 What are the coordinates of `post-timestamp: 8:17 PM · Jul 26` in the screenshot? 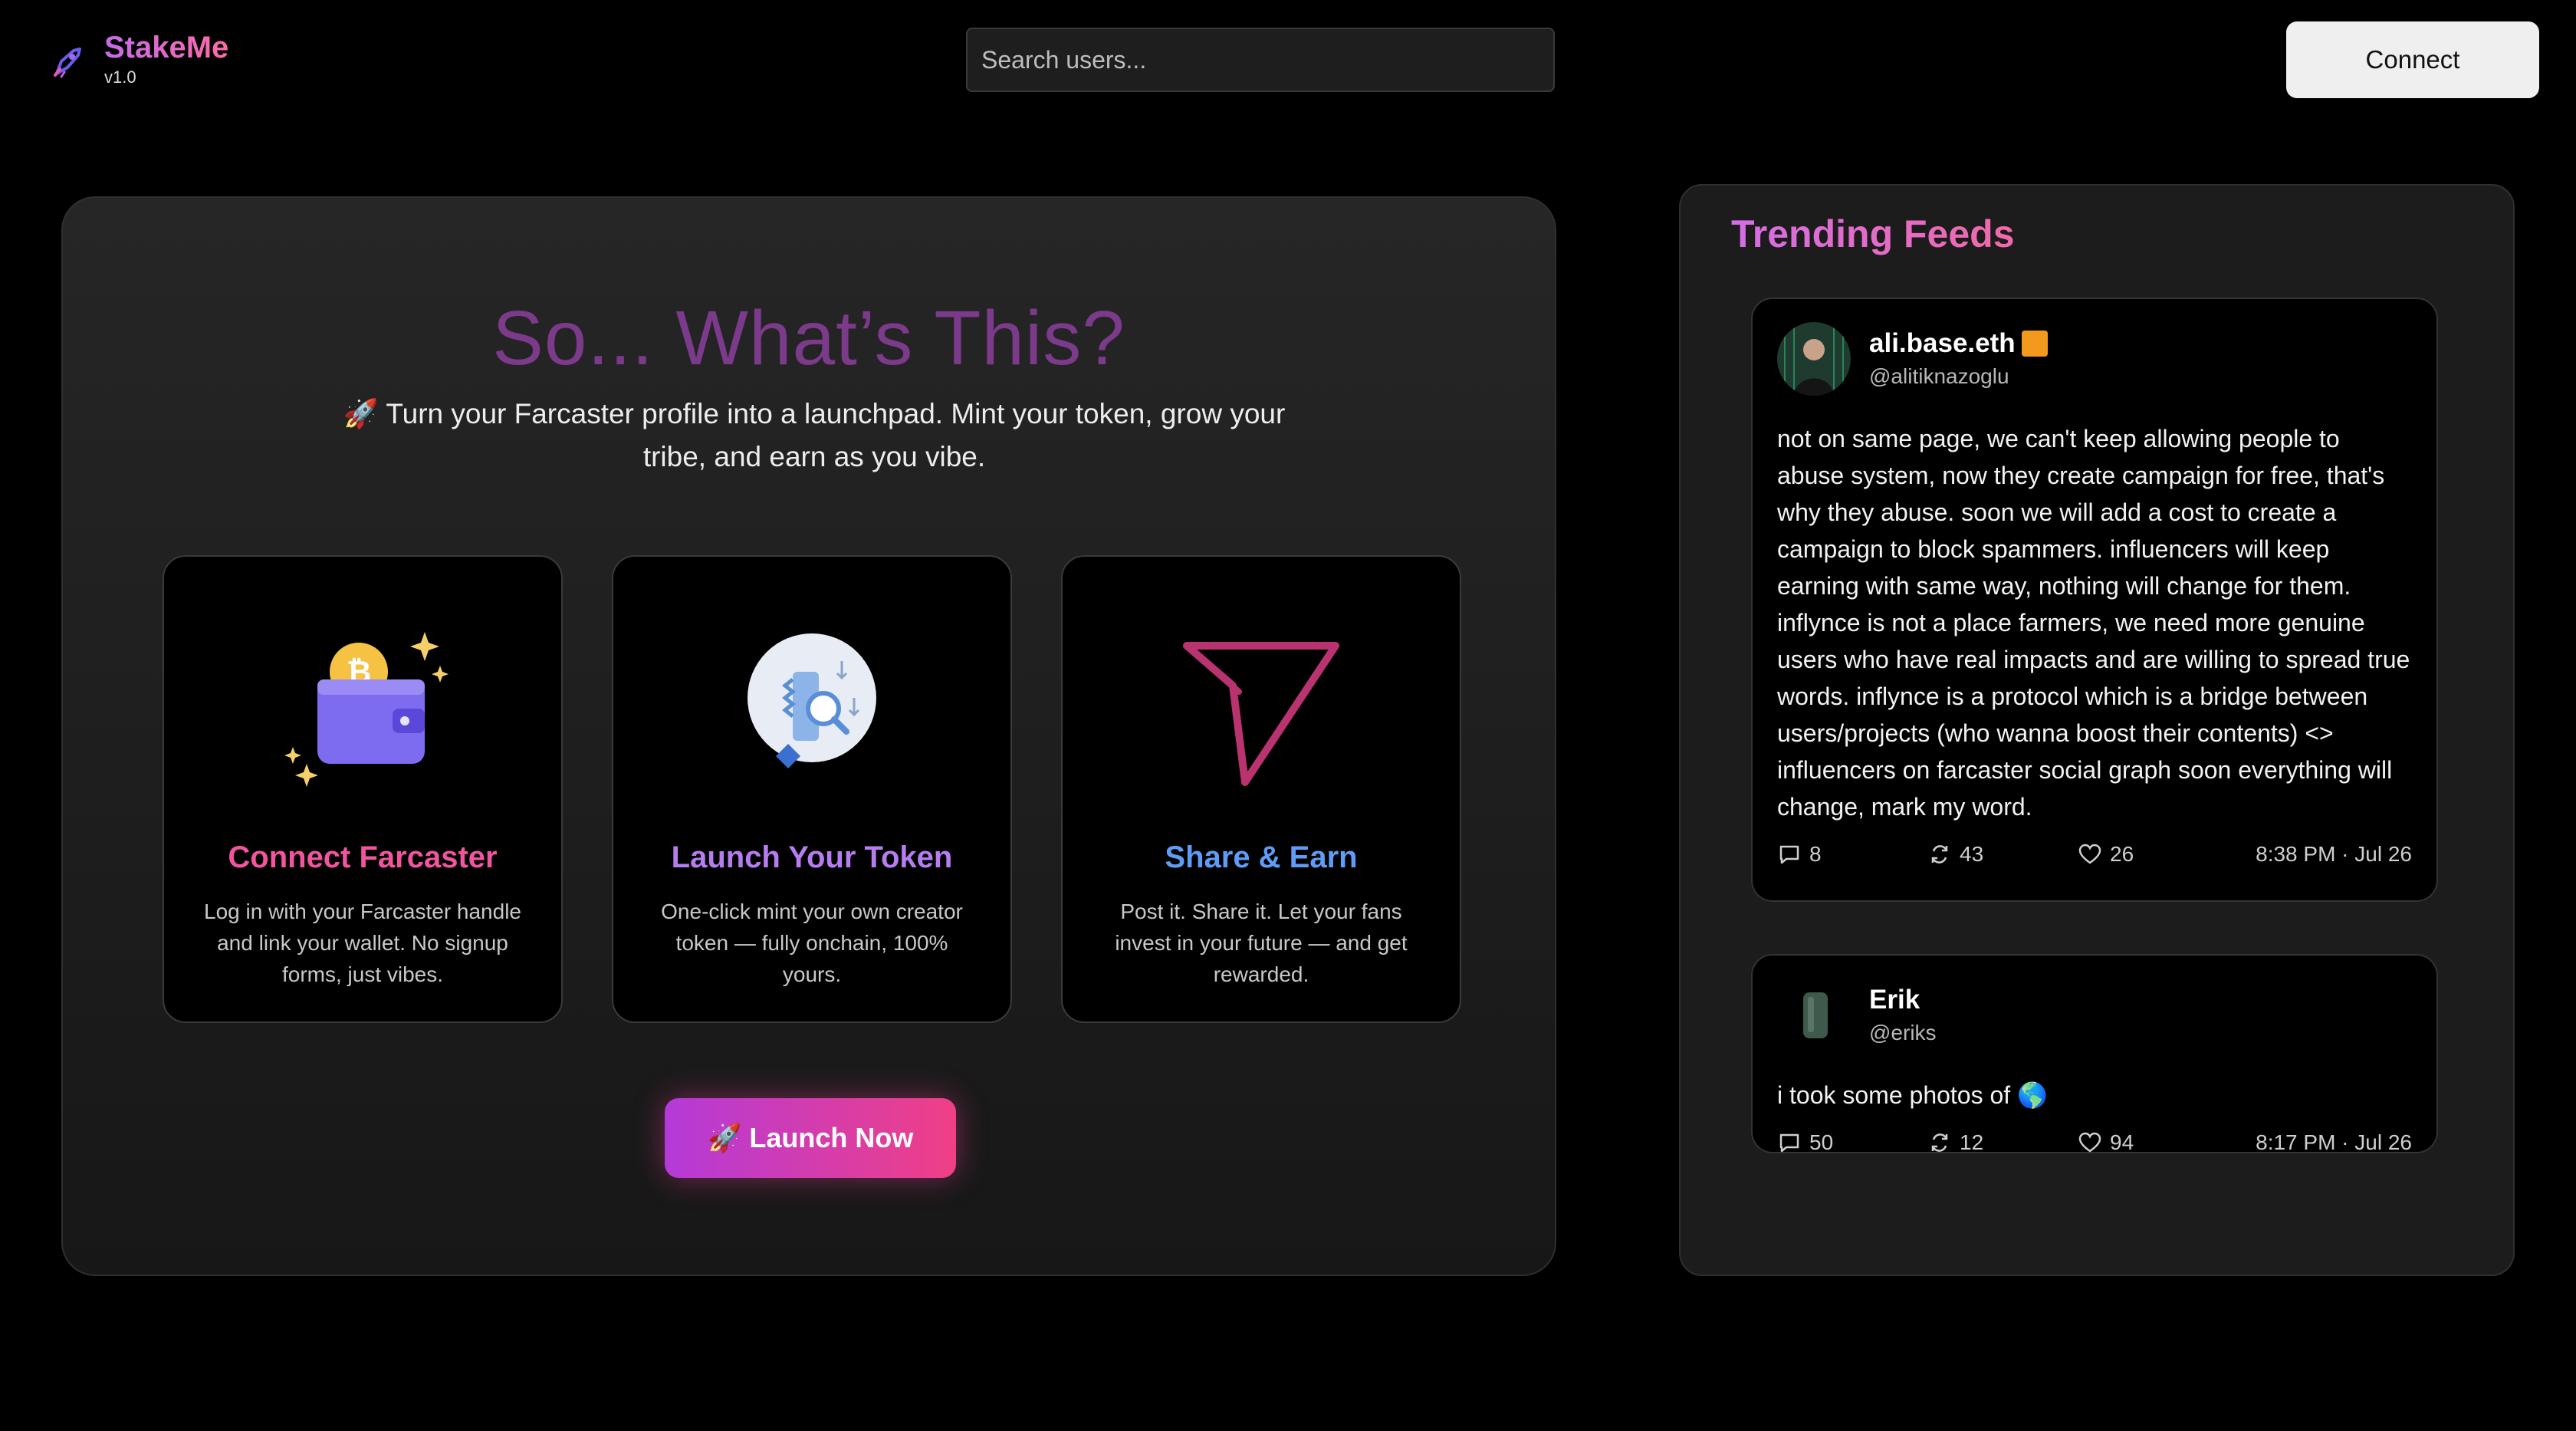 It's located at (2334, 1142).